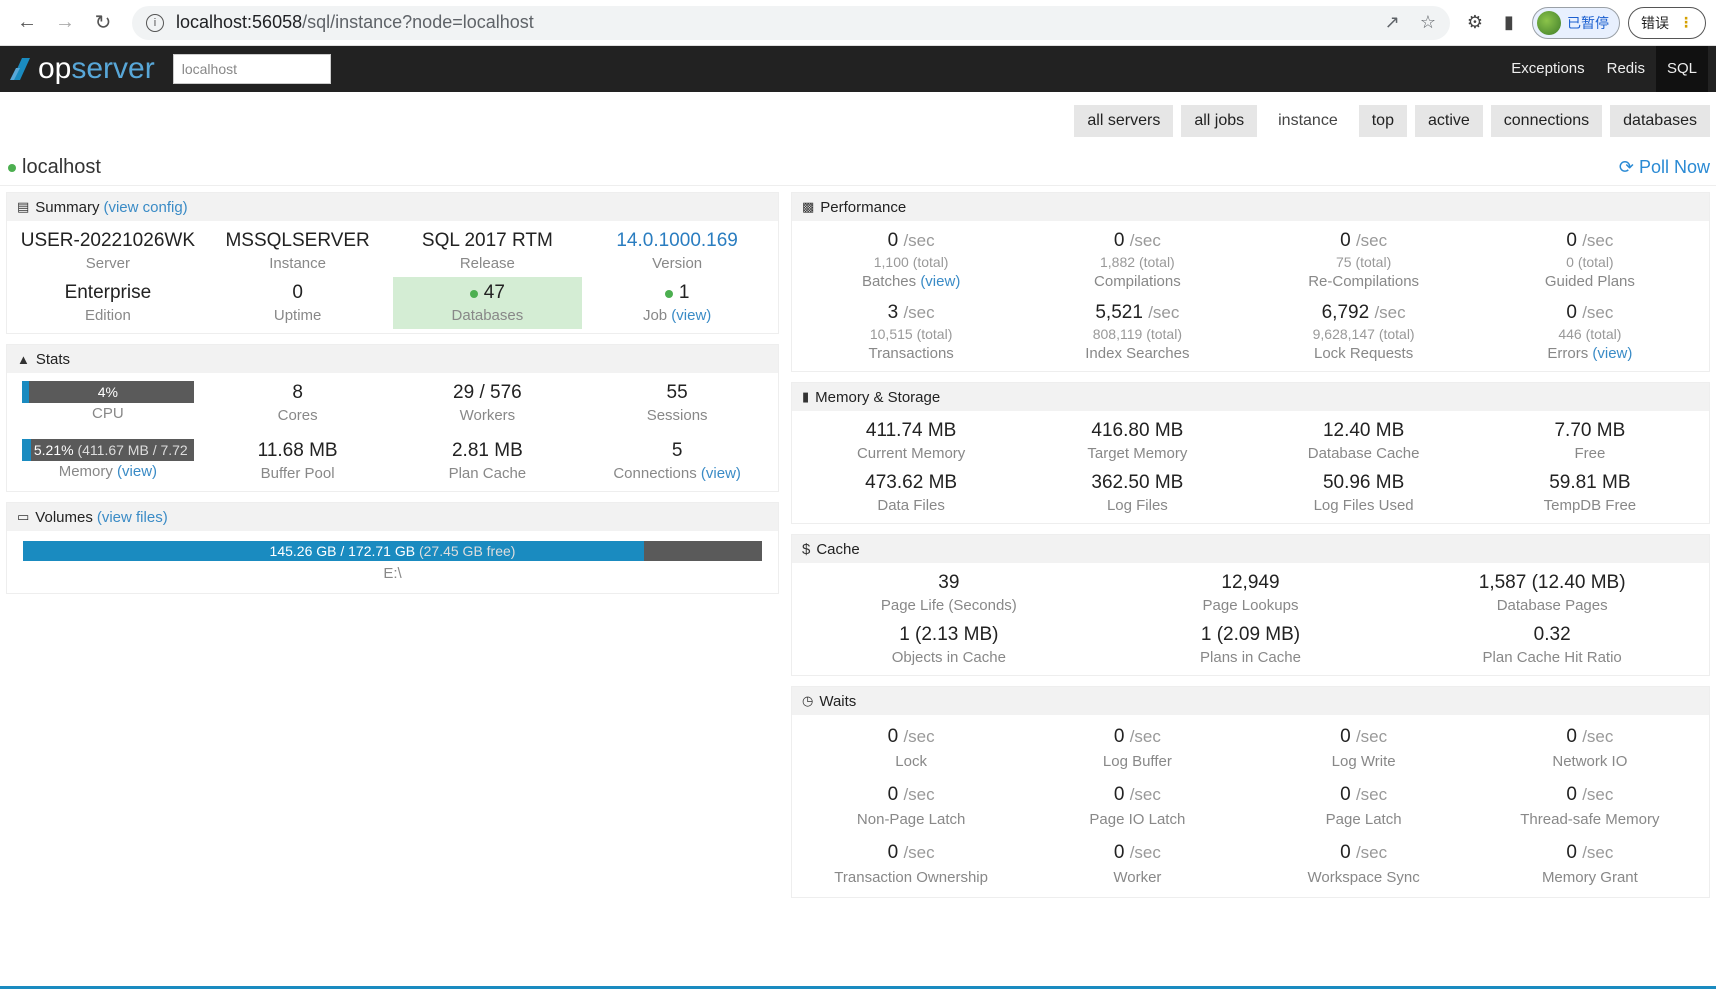 The width and height of the screenshot is (1716, 989). Describe the element at coordinates (949, 645) in the screenshot. I see `cache-cell-objects-in-cache: 1 (2.13 MB) Objects in Cache` at that location.